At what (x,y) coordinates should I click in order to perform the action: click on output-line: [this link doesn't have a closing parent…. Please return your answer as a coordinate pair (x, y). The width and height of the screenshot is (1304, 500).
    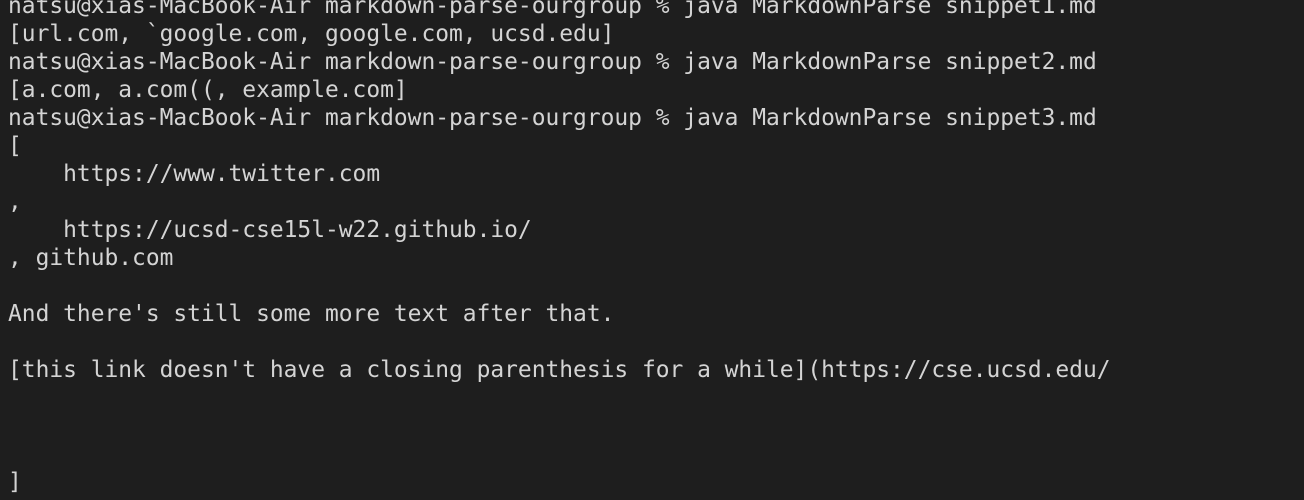
    Looking at the image, I should click on (559, 370).